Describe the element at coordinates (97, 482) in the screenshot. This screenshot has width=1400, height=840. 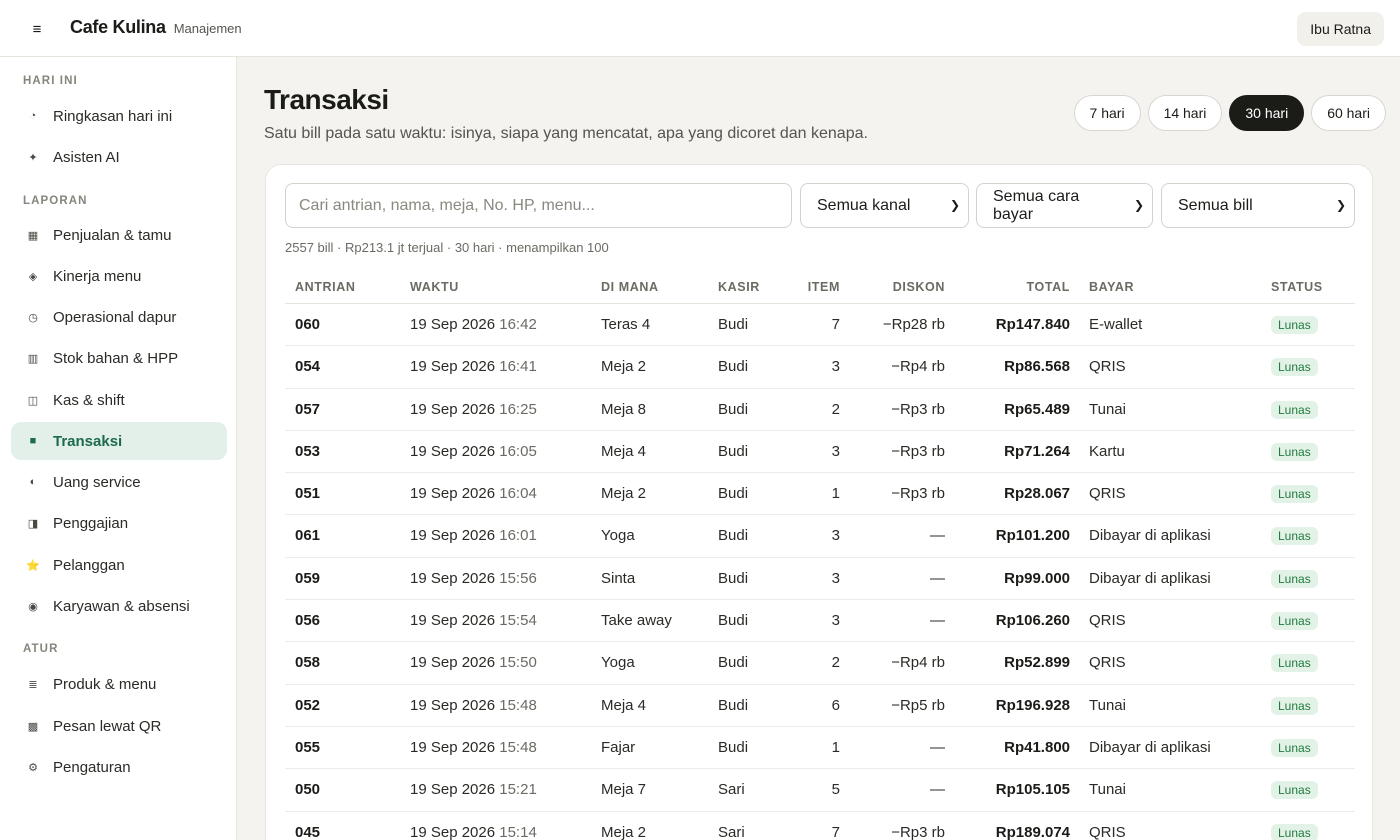
I see `sidebar-item-label: Uang service` at that location.